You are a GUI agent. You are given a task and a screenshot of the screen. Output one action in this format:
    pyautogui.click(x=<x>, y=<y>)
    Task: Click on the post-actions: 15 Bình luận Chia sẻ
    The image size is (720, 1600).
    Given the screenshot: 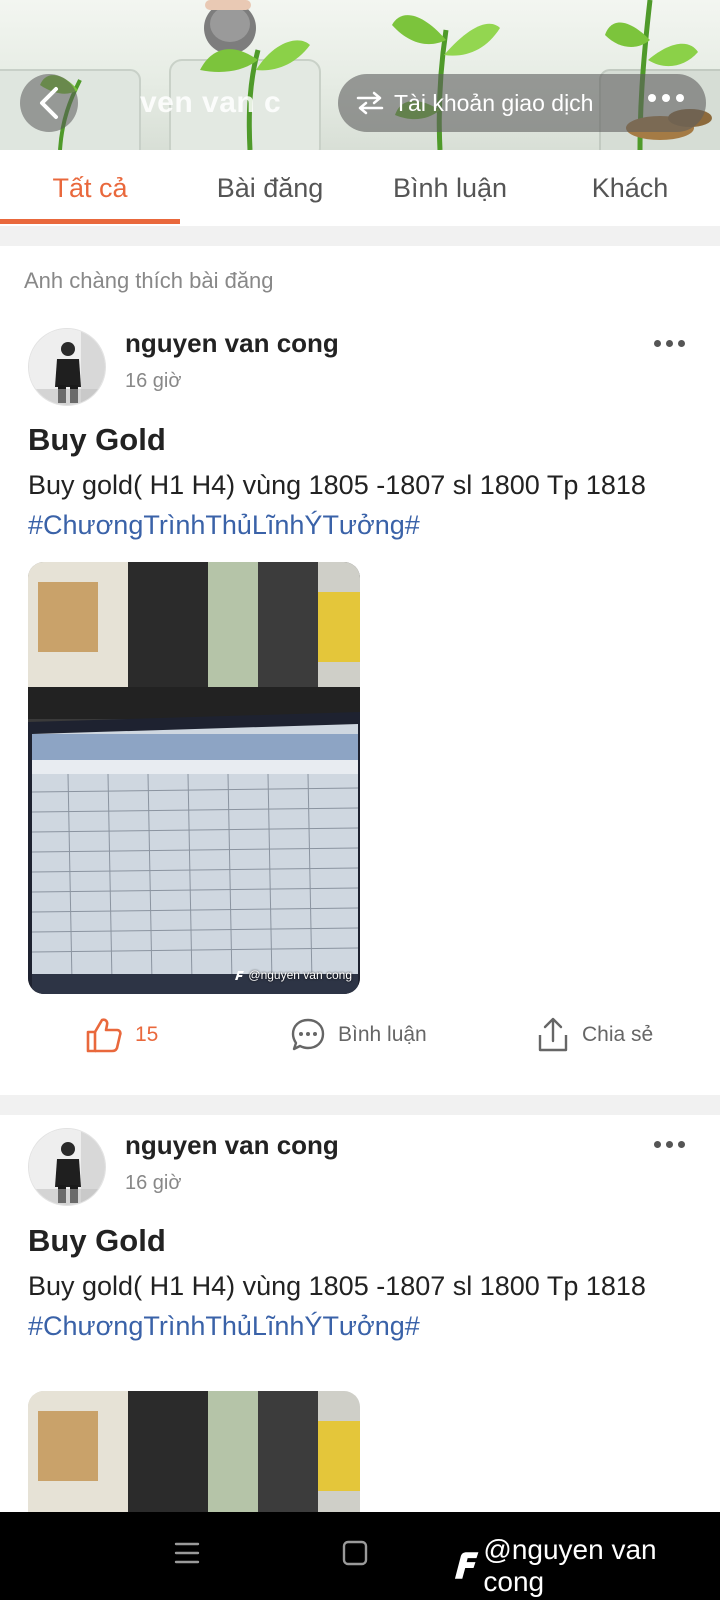 What is the action you would take?
    pyautogui.click(x=360, y=1035)
    